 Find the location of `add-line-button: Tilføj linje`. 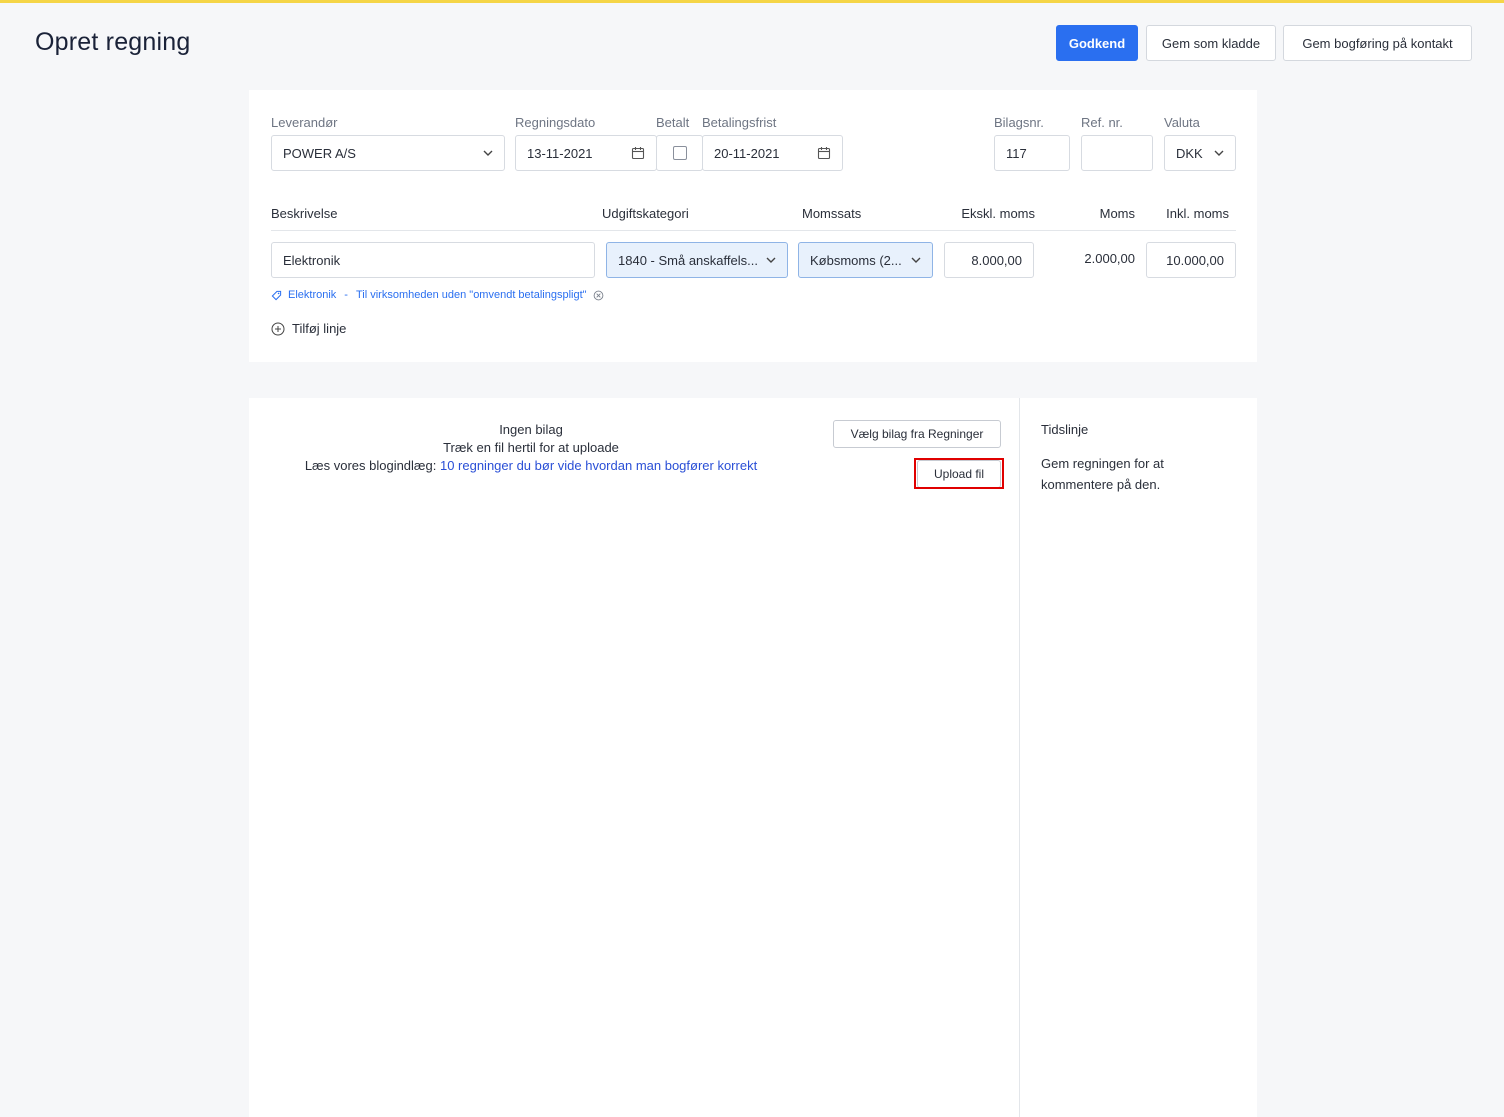

add-line-button: Tilføj linje is located at coordinates (308, 328).